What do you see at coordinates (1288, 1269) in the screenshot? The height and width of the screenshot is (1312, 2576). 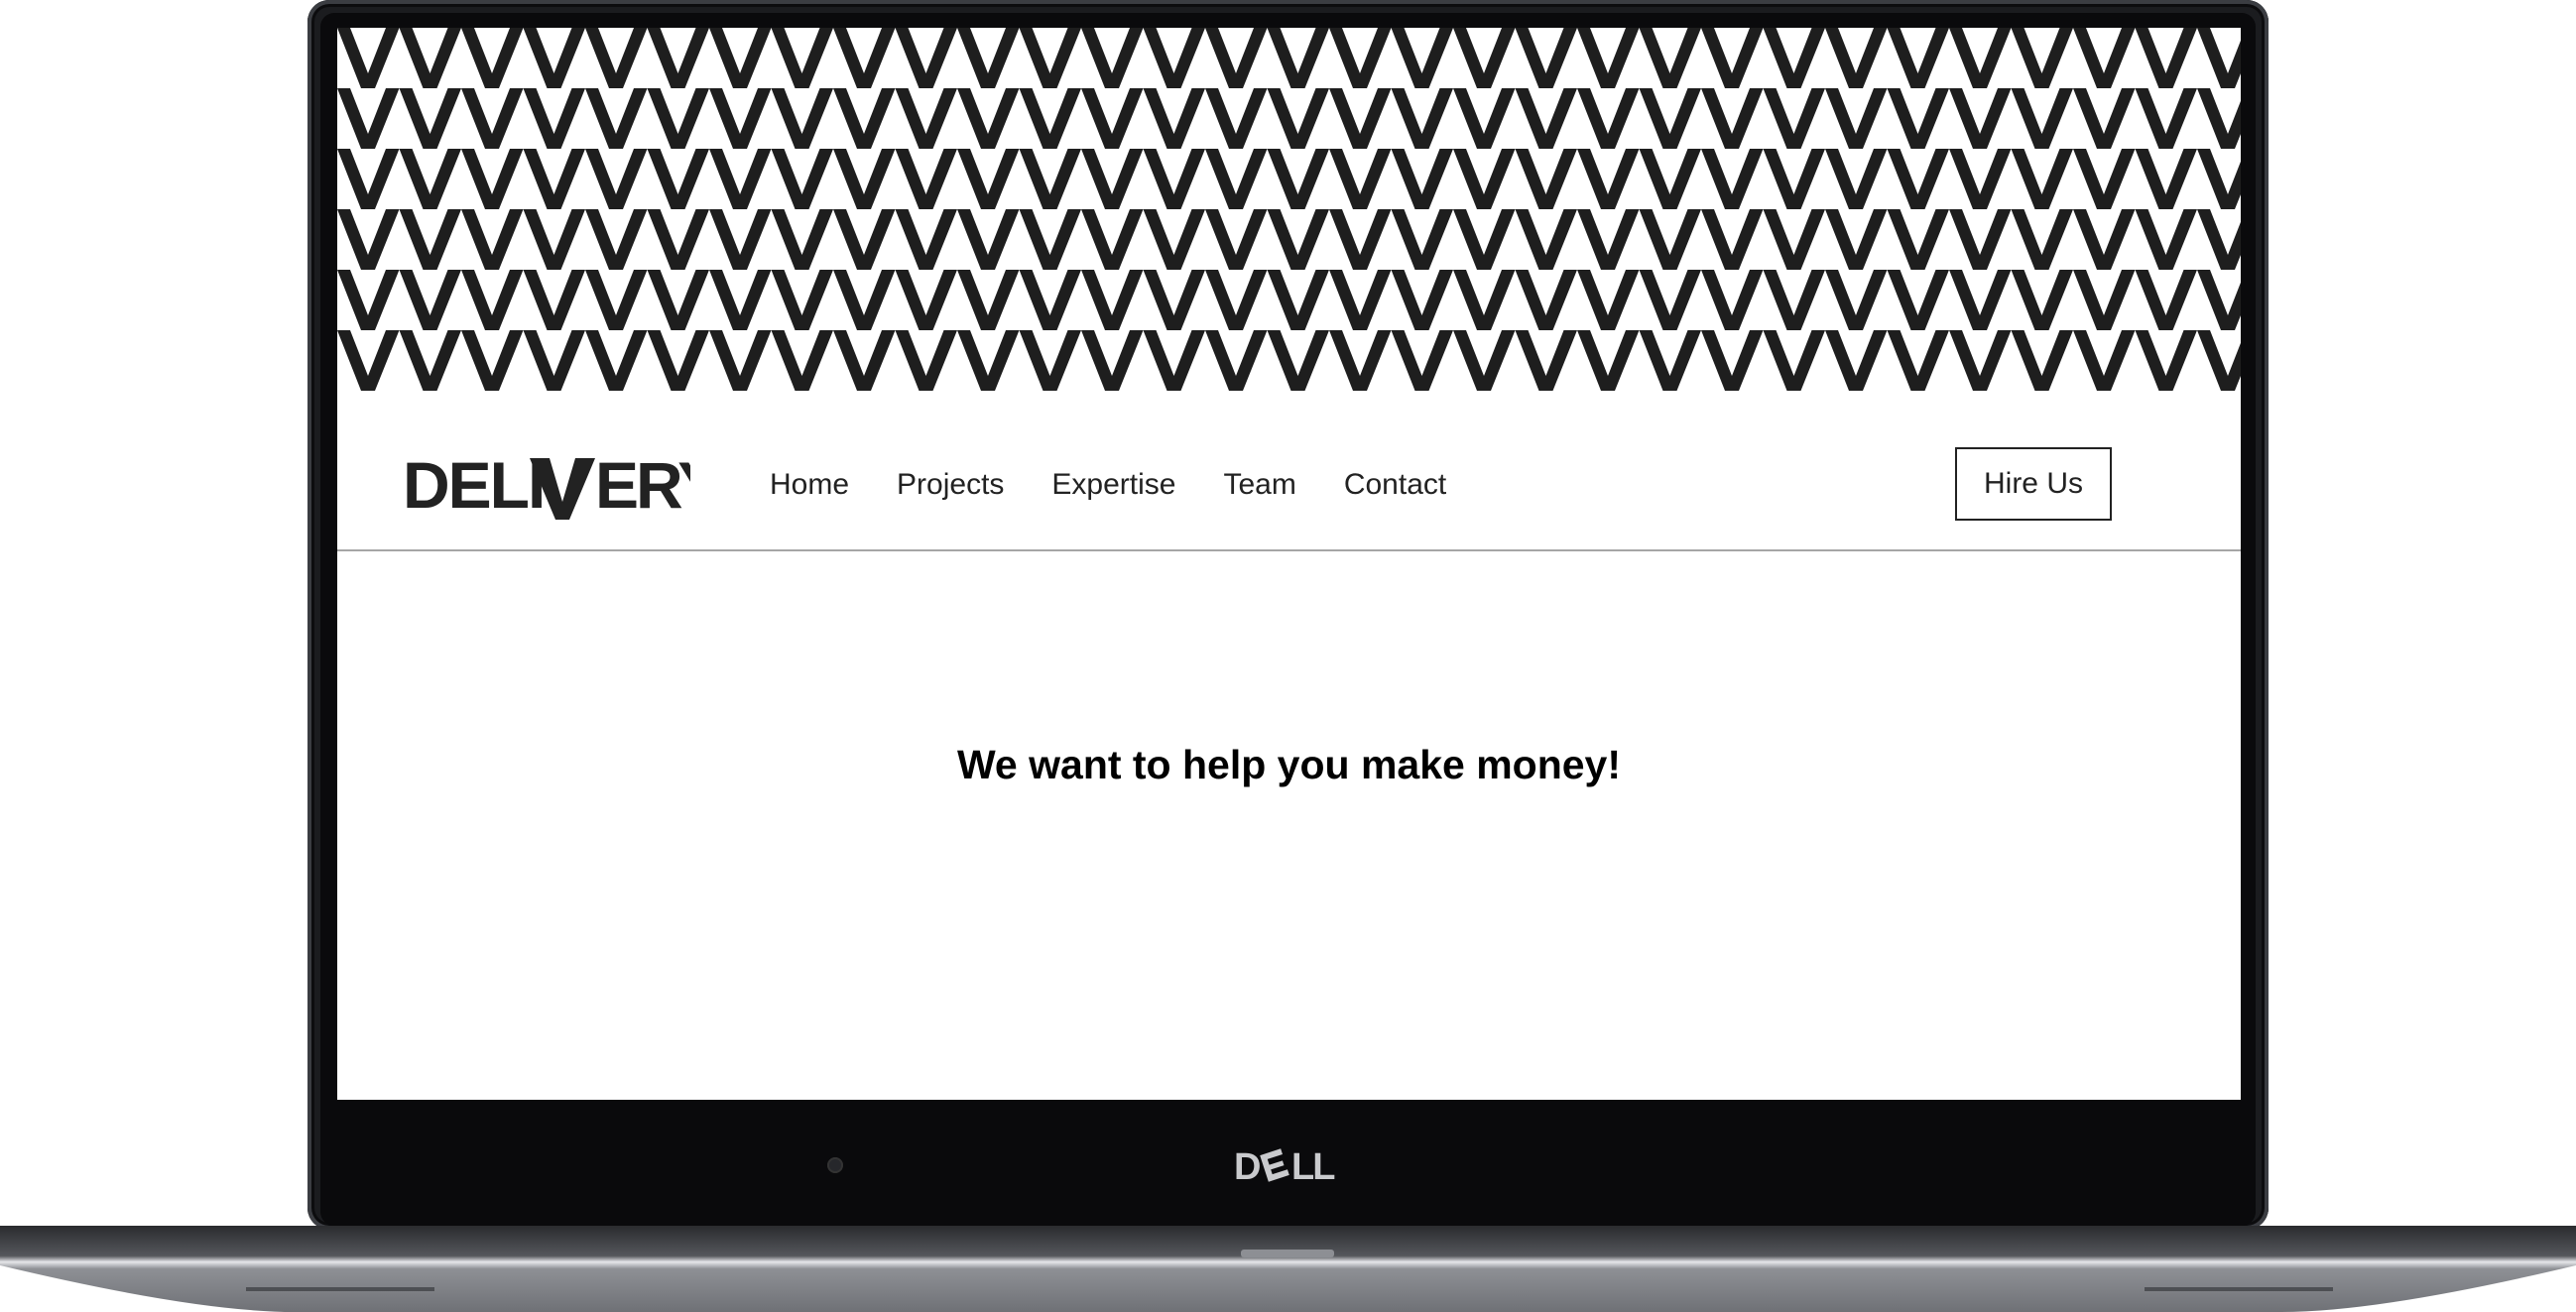 I see `laptop-base` at bounding box center [1288, 1269].